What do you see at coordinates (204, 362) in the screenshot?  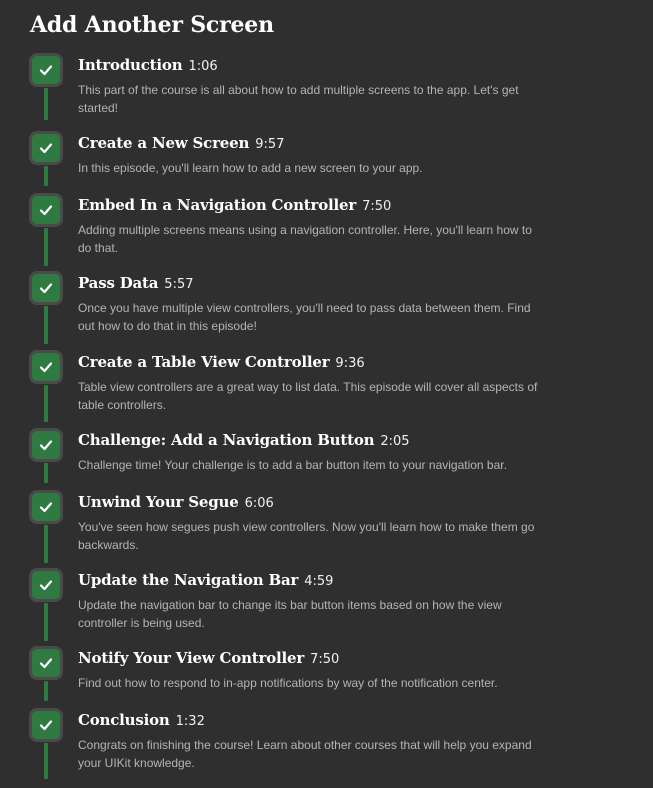 I see `episode-title: Create a Table View Controller` at bounding box center [204, 362].